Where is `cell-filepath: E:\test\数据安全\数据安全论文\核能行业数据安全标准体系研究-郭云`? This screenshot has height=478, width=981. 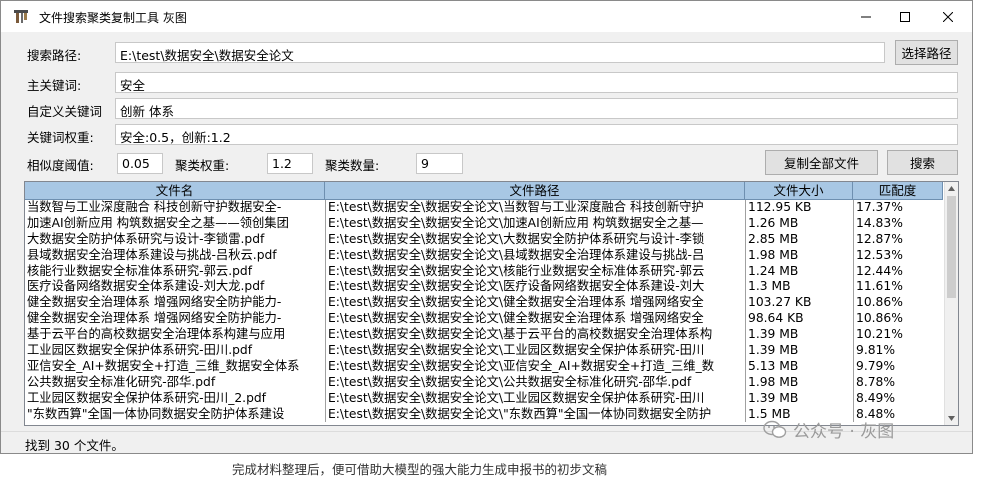 cell-filepath: E:\test\数据安全\数据安全论文\核能行业数据安全标准体系研究-郭云 is located at coordinates (535, 271).